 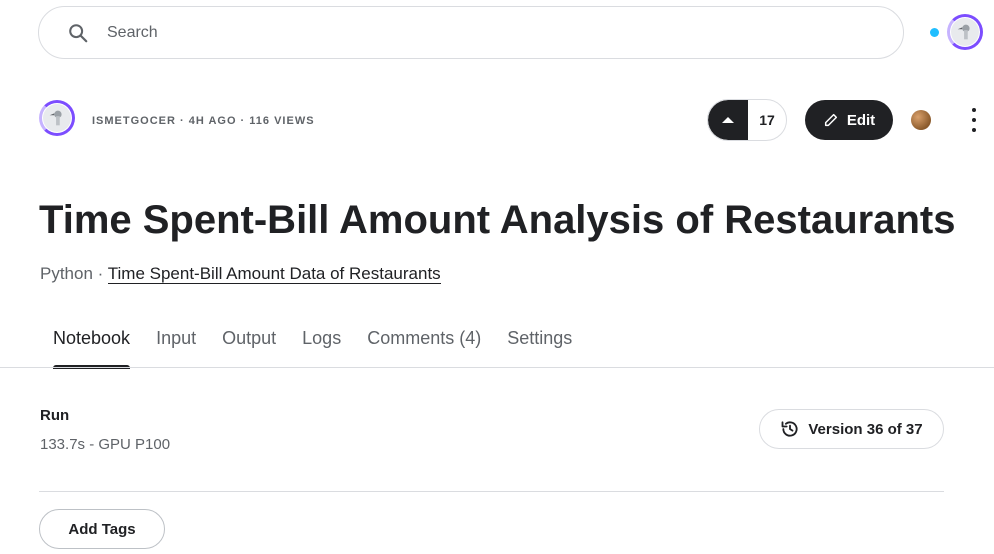 What do you see at coordinates (865, 429) in the screenshot?
I see `version-label: Version 36 of 37` at bounding box center [865, 429].